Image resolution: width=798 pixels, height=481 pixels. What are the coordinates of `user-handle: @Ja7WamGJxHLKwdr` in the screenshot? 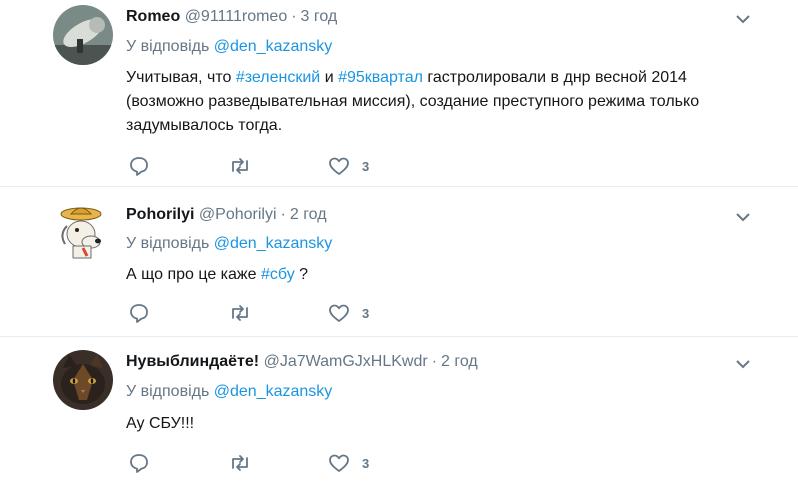 It's located at (346, 361).